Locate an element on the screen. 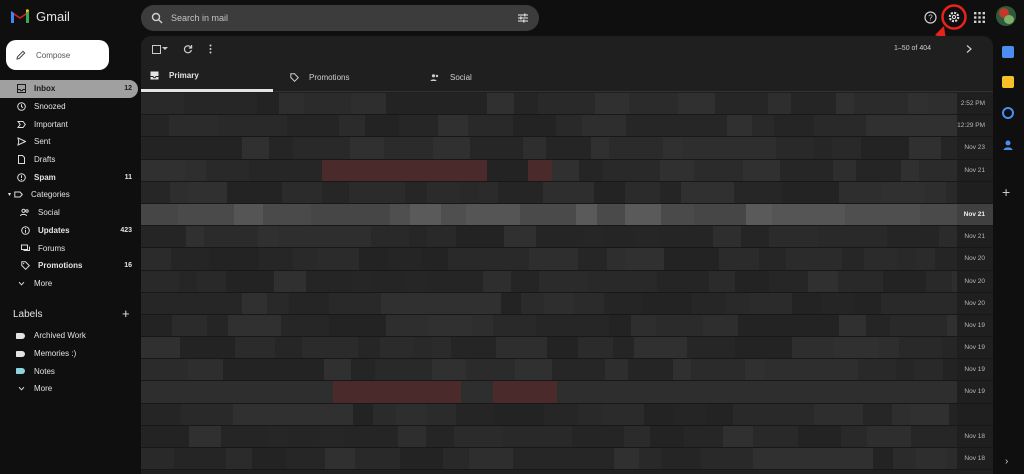 The height and width of the screenshot is (474, 1024). email-date: 2:52 PM is located at coordinates (972, 103).